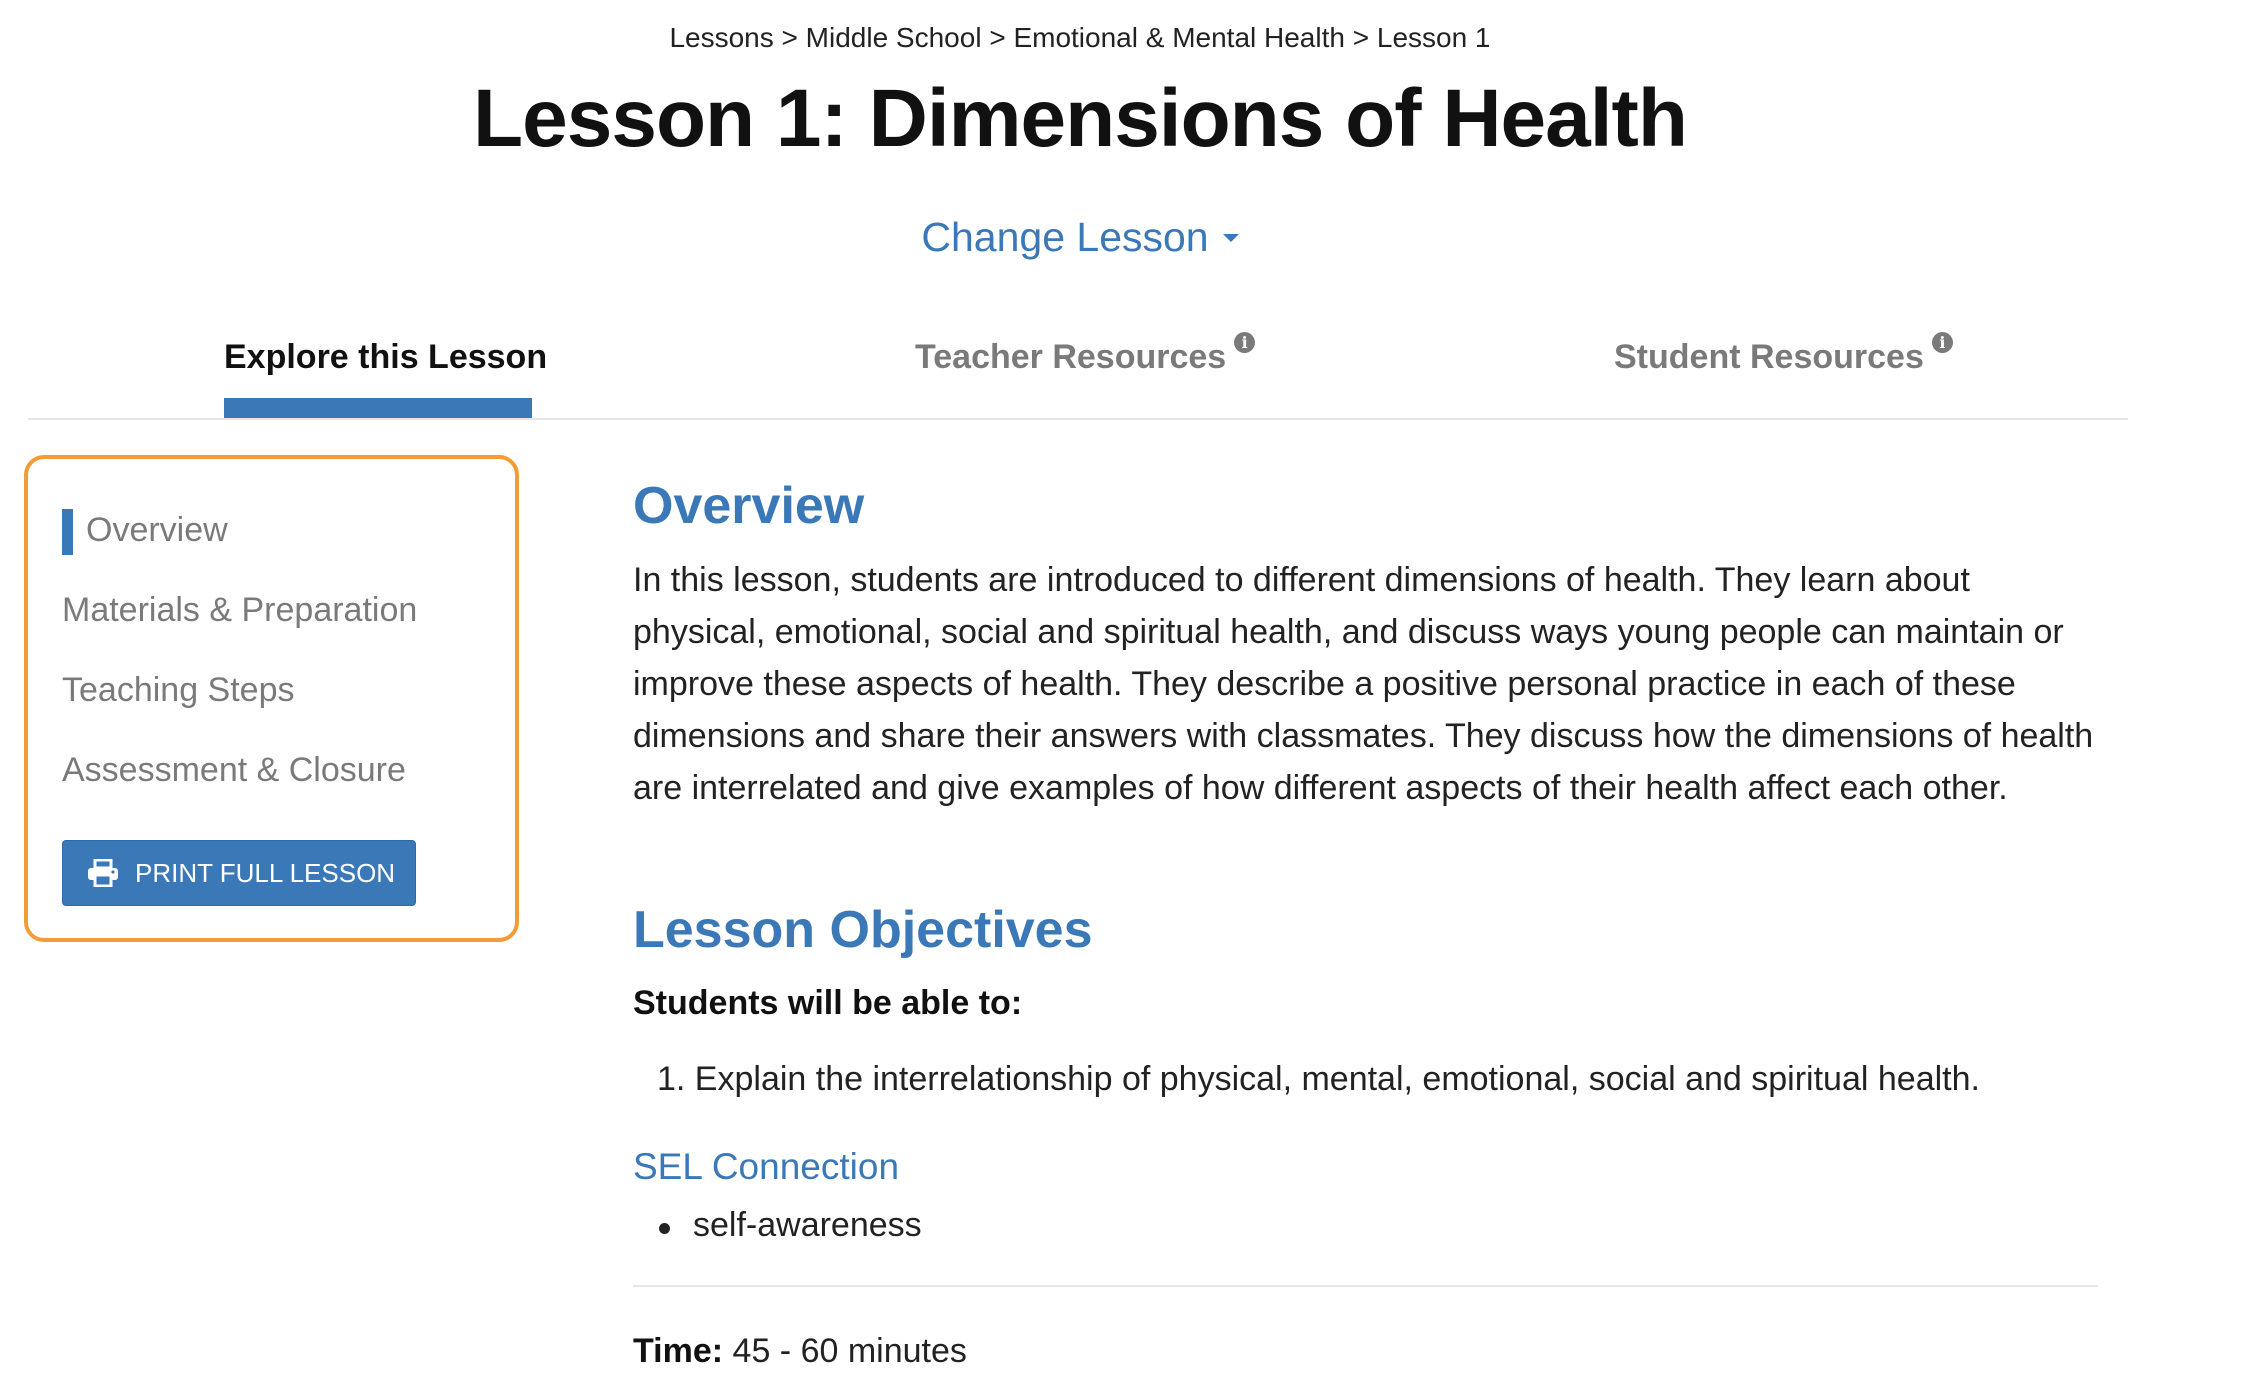  I want to click on change-lesson-dropdown: Change Lesson, so click(1080, 237).